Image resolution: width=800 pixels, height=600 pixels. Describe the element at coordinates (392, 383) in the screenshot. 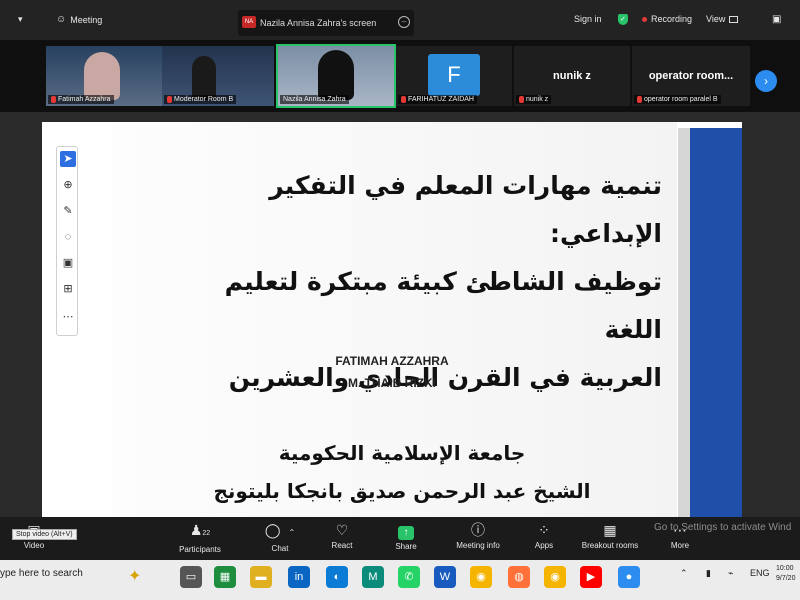

I see `author-name: M. THAIB RIZKI` at that location.